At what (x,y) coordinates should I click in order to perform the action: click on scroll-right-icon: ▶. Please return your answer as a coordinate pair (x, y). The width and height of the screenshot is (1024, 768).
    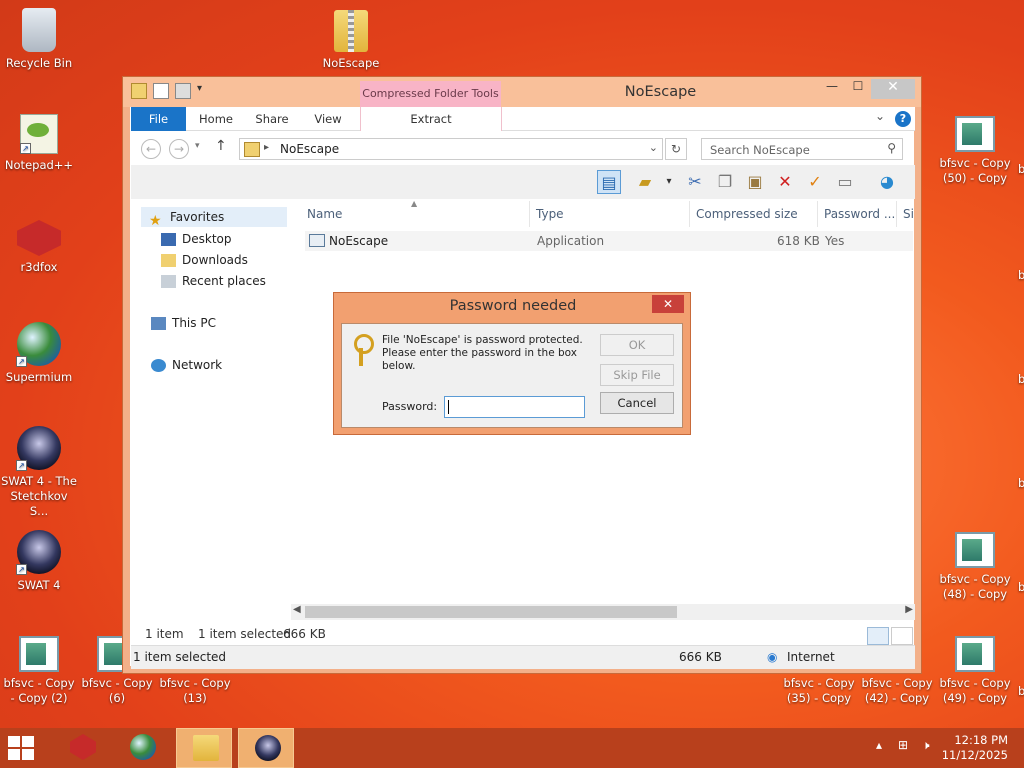
    Looking at the image, I should click on (909, 609).